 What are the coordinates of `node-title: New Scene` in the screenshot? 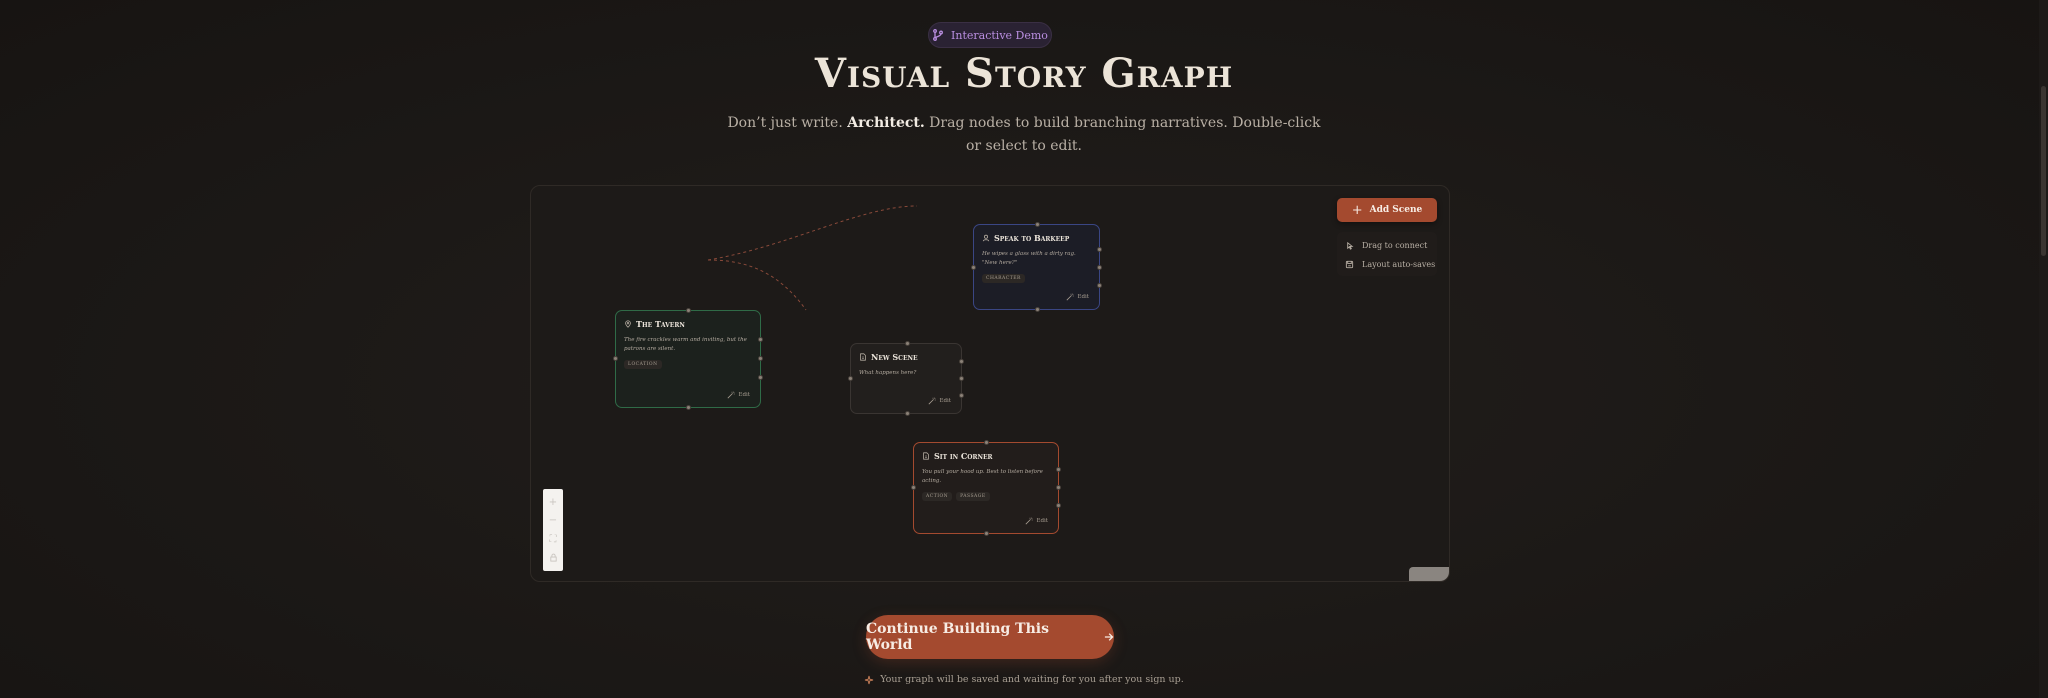 It's located at (894, 357).